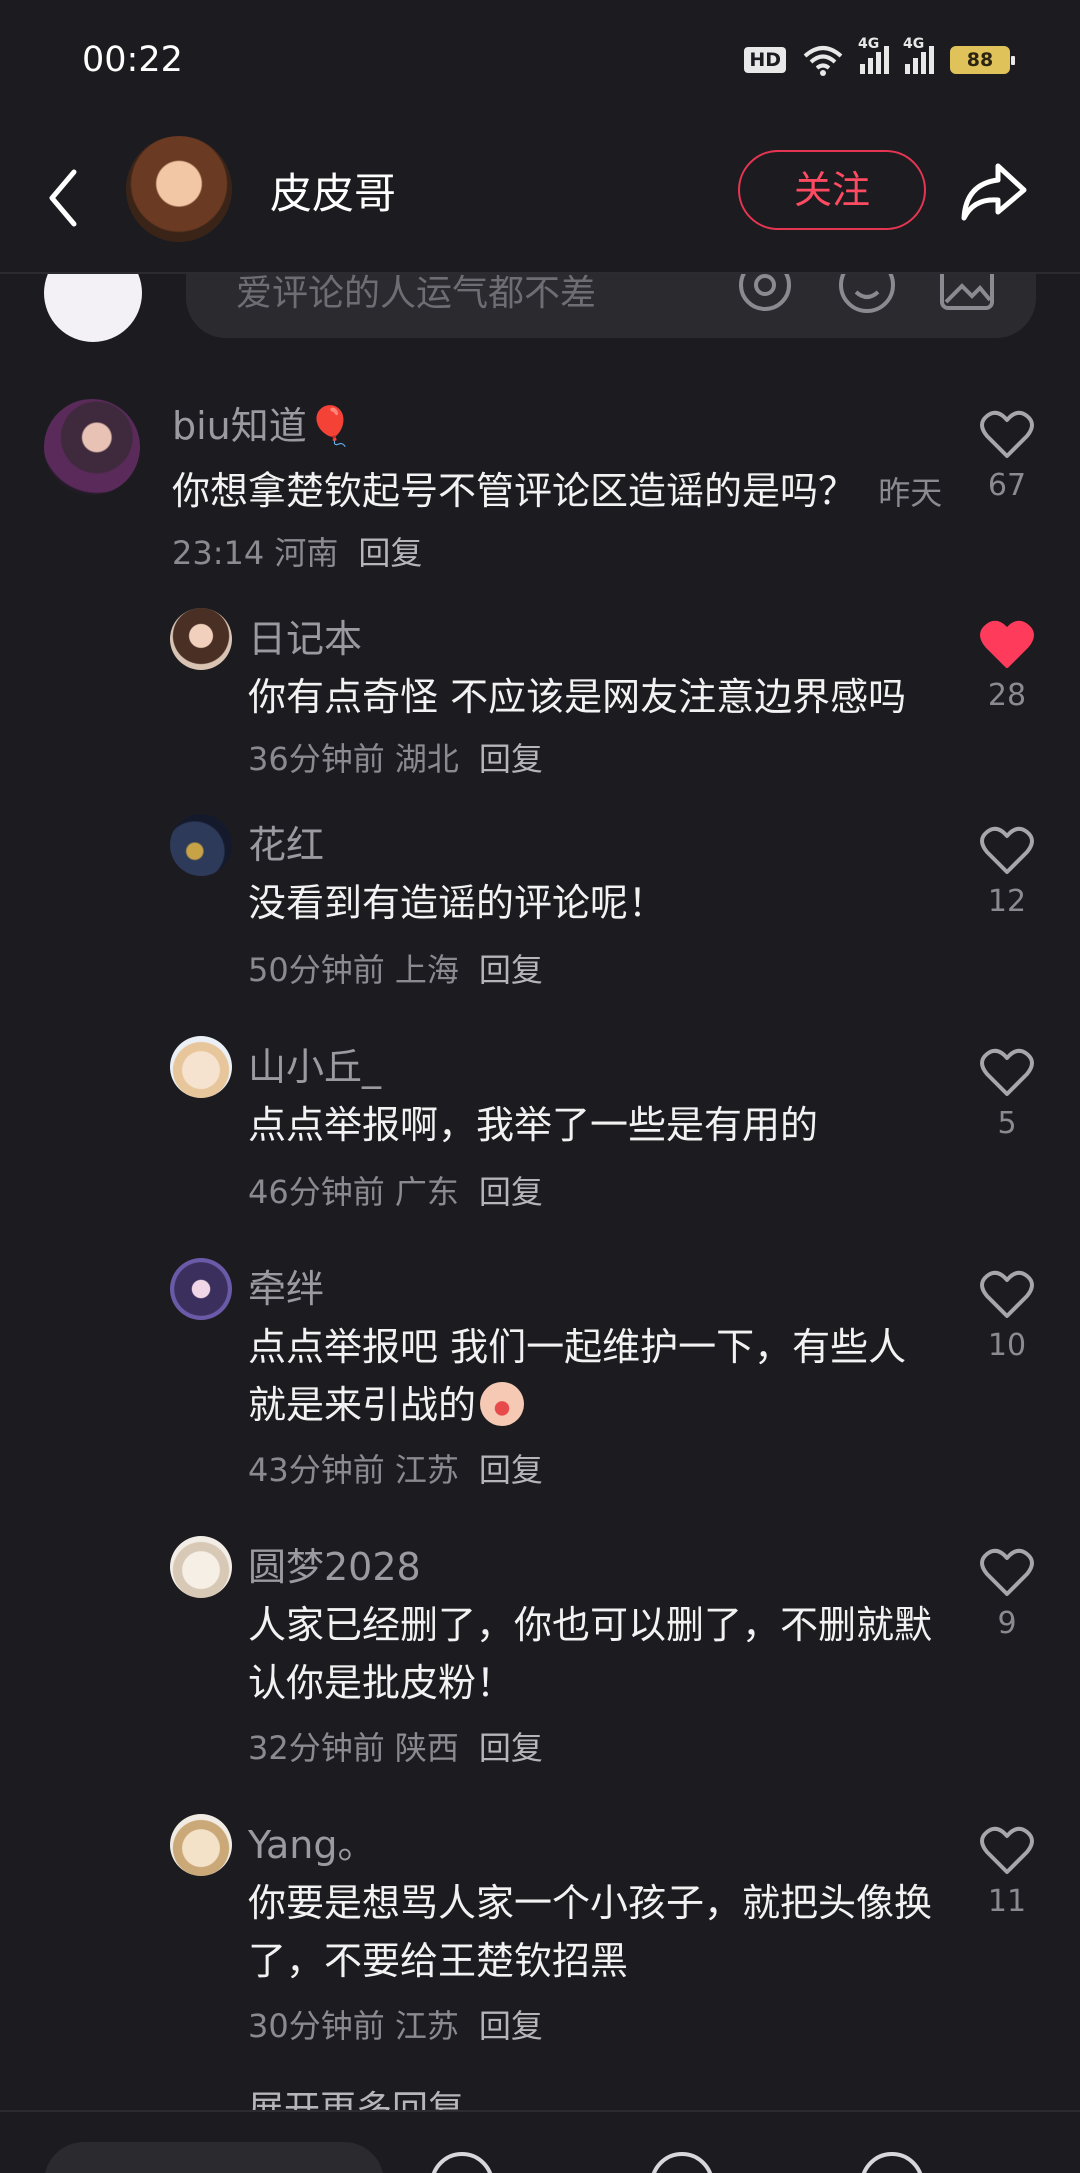 The width and height of the screenshot is (1080, 2173). What do you see at coordinates (832, 190) in the screenshot?
I see `follow-button: 关注` at bounding box center [832, 190].